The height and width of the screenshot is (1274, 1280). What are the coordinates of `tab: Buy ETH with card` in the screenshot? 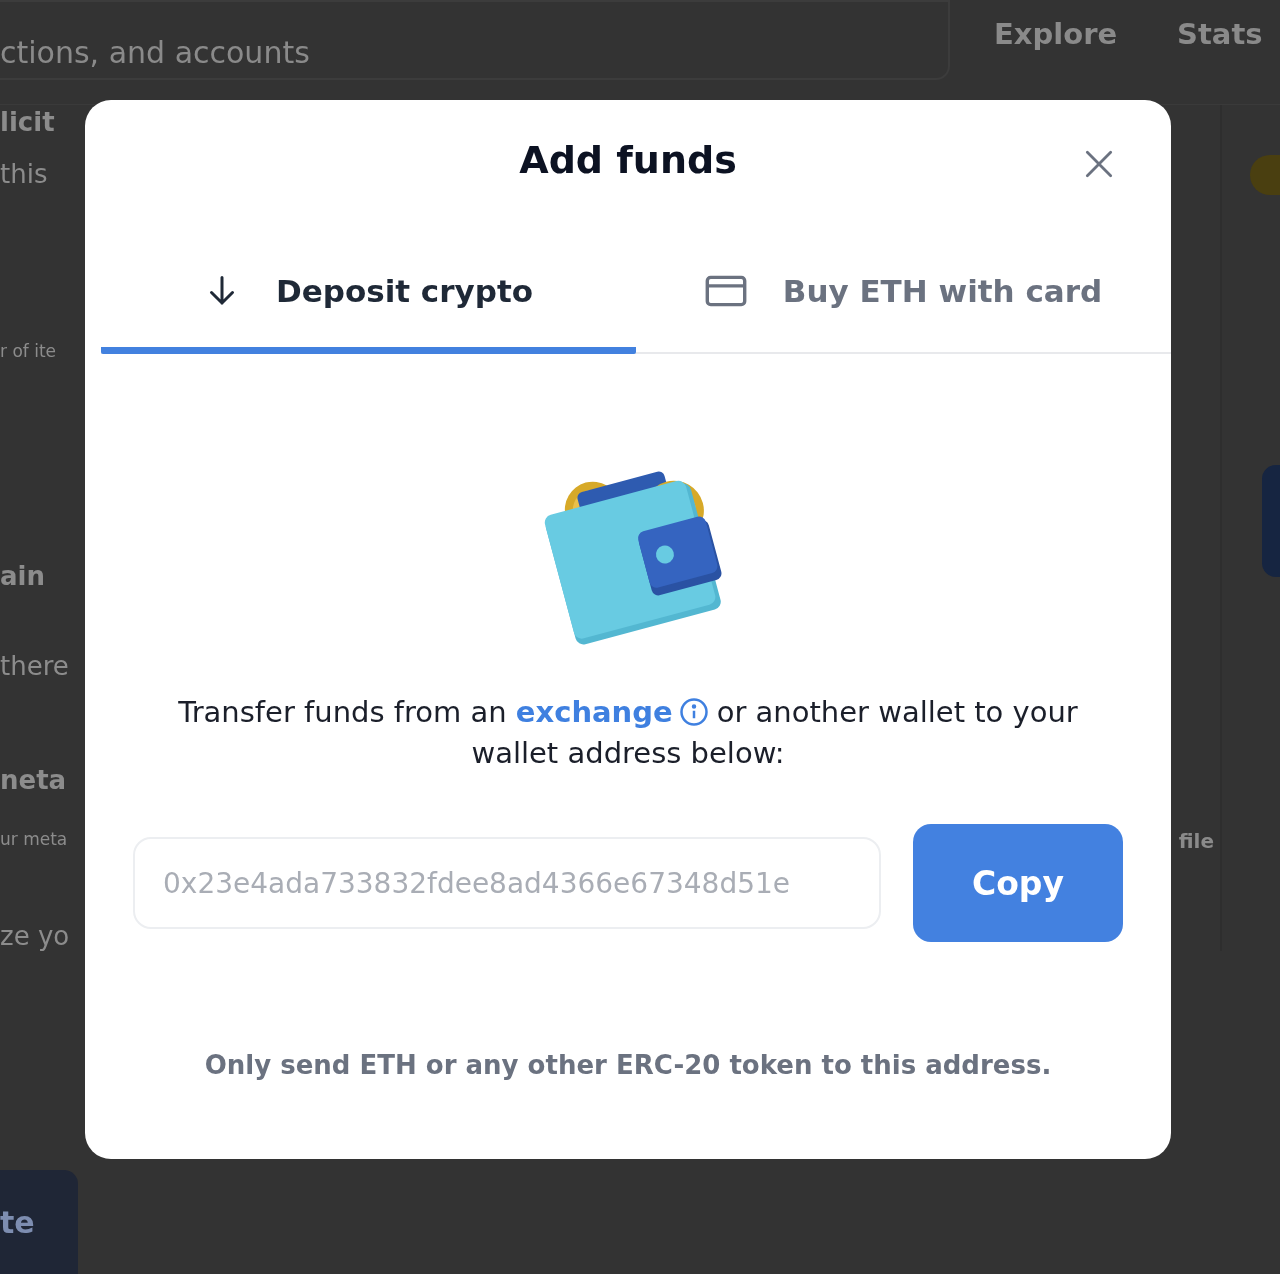 It's located at (903, 299).